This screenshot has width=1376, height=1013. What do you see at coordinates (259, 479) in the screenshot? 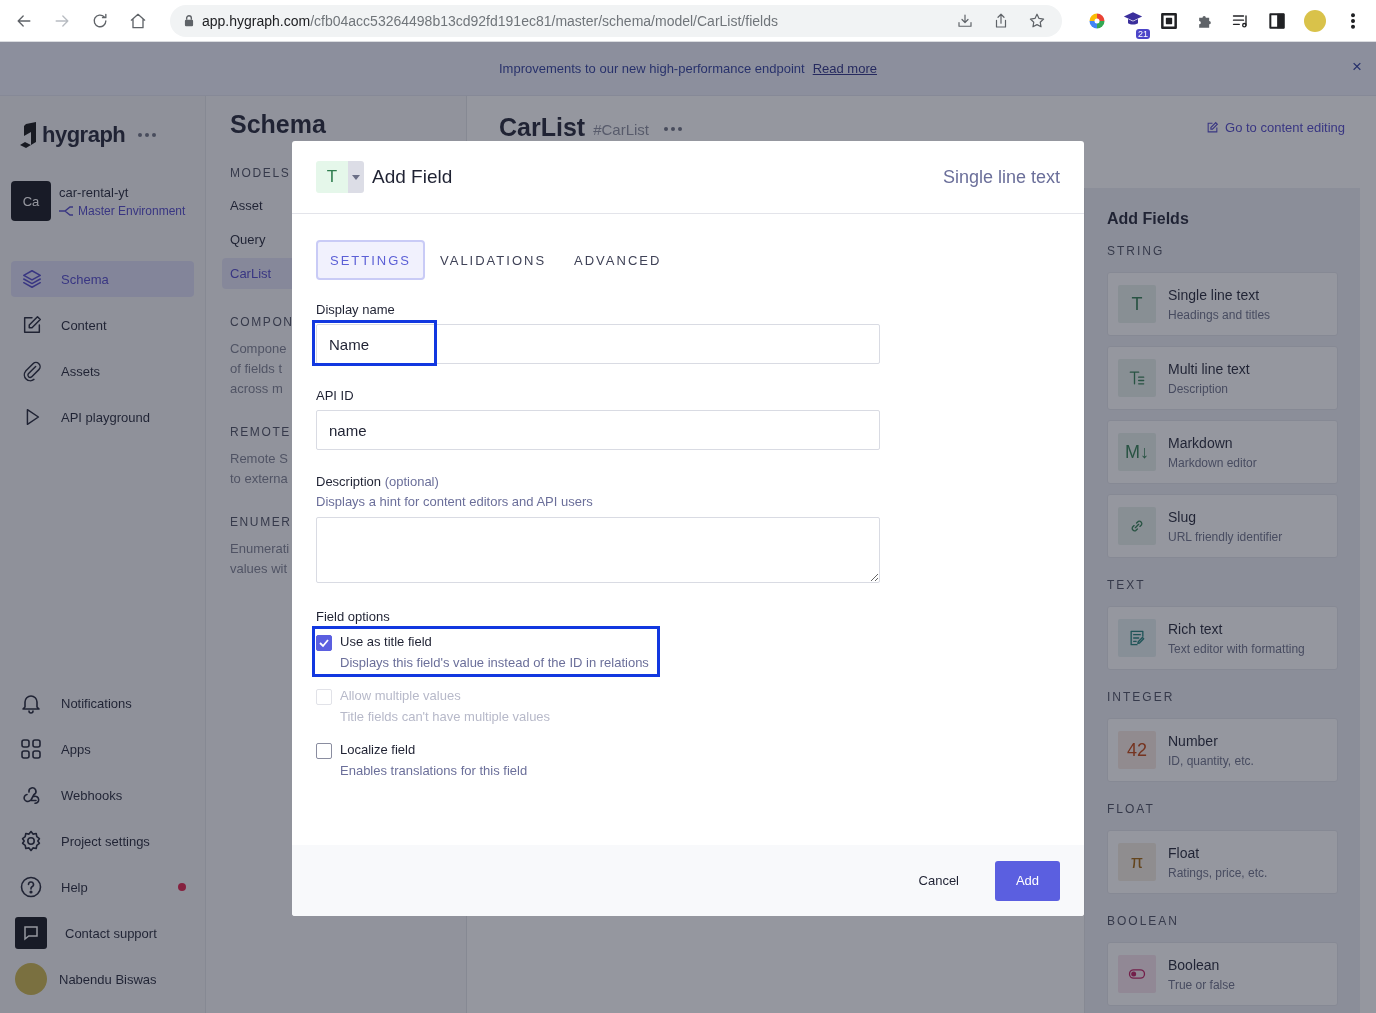
I see `section-description: to externa` at bounding box center [259, 479].